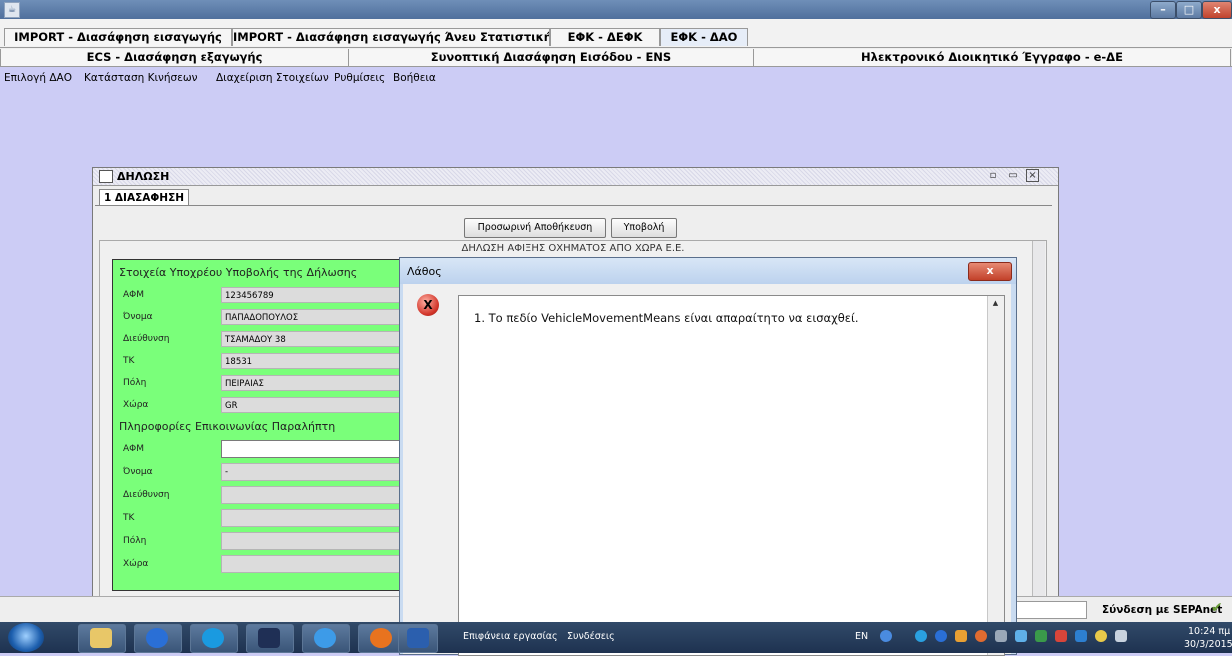 Image resolution: width=1232 pixels, height=656 pixels. What do you see at coordinates (1162, 610) in the screenshot?
I see `sepanet-status: Σύνδεση με SEPAnet` at bounding box center [1162, 610].